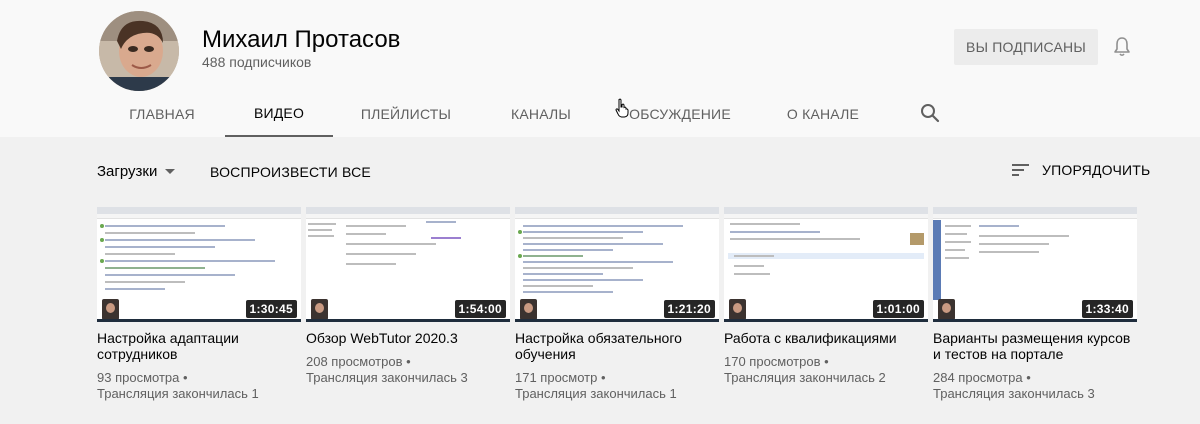 Image resolution: width=1200 pixels, height=424 pixels. I want to click on subscribed-button: ВЫ ПОДПИСАНЫ, so click(1026, 47).